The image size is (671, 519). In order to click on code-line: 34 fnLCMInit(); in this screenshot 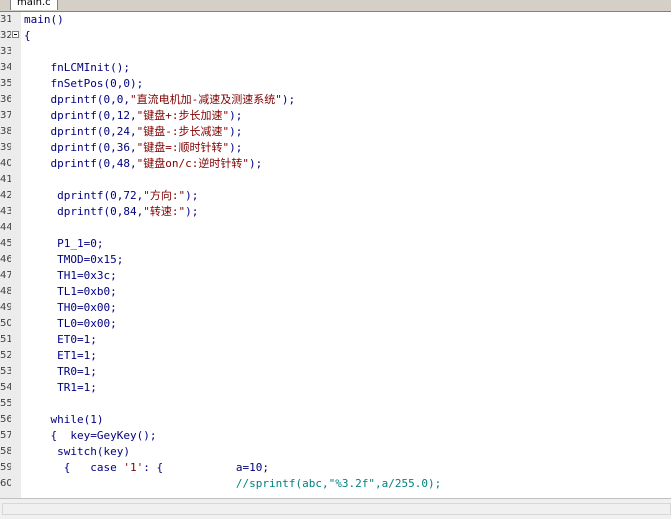, I will do `click(335, 68)`.